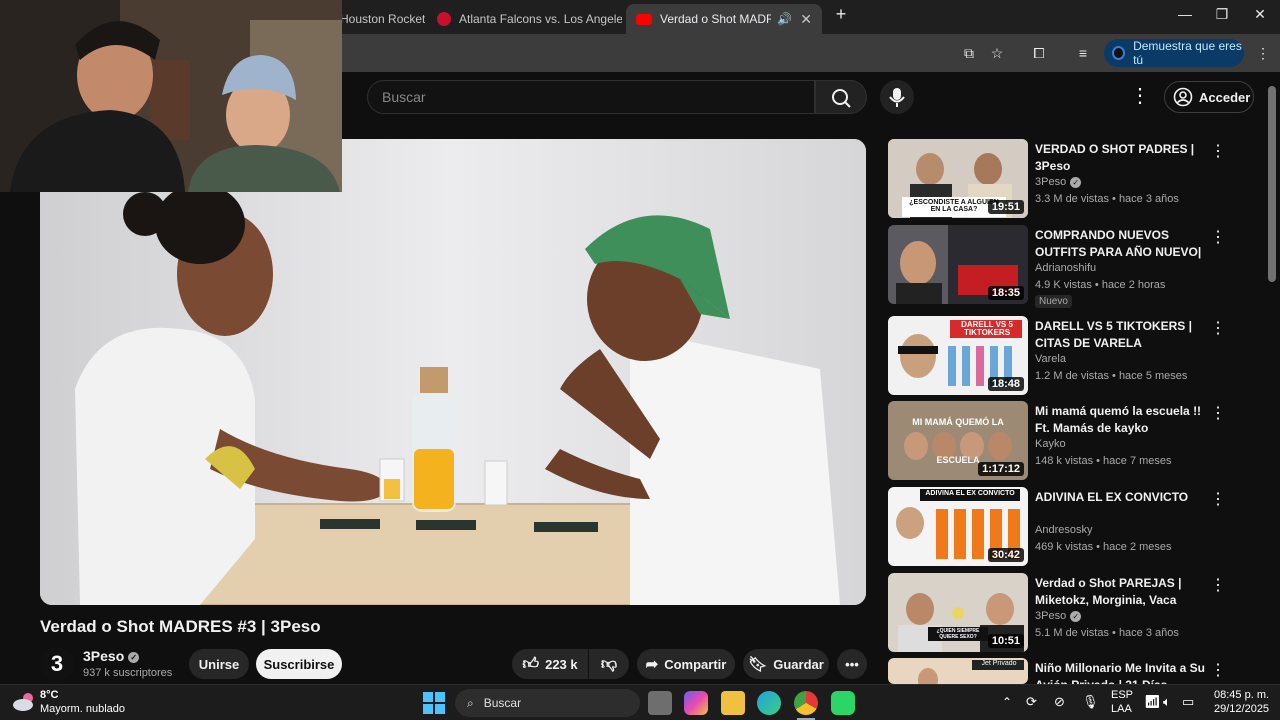  I want to click on clock-date: 29/12/2025, so click(1241, 709).